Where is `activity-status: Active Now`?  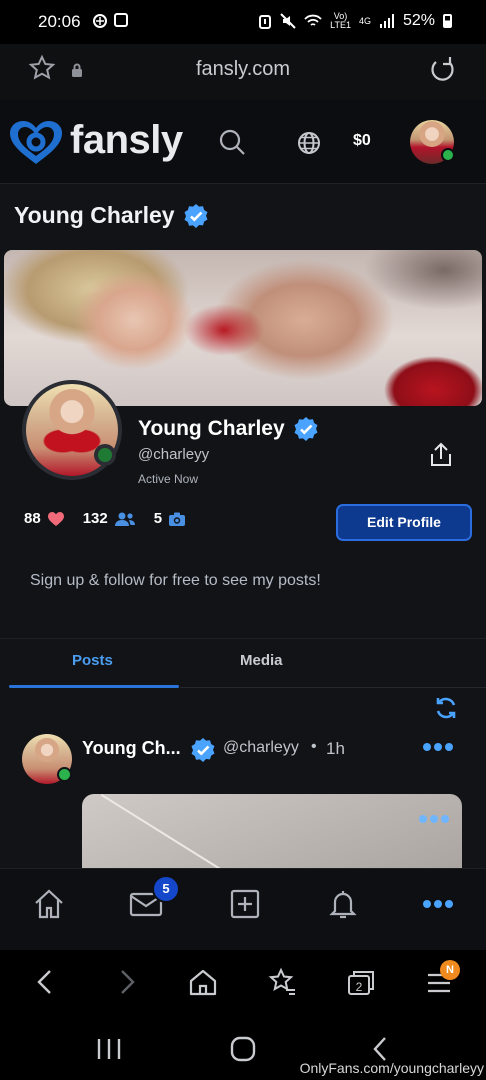 activity-status: Active Now is located at coordinates (168, 479).